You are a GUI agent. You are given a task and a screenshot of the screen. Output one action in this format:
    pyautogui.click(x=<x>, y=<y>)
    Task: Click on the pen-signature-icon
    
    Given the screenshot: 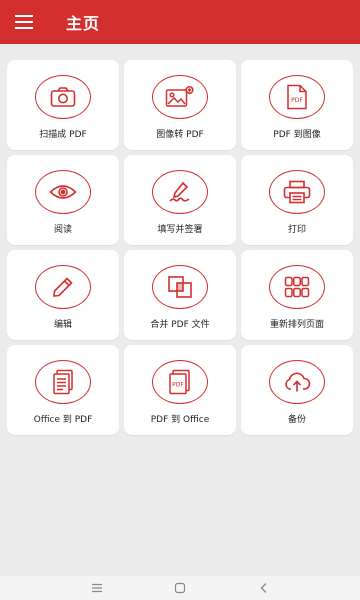 What is the action you would take?
    pyautogui.click(x=179, y=191)
    